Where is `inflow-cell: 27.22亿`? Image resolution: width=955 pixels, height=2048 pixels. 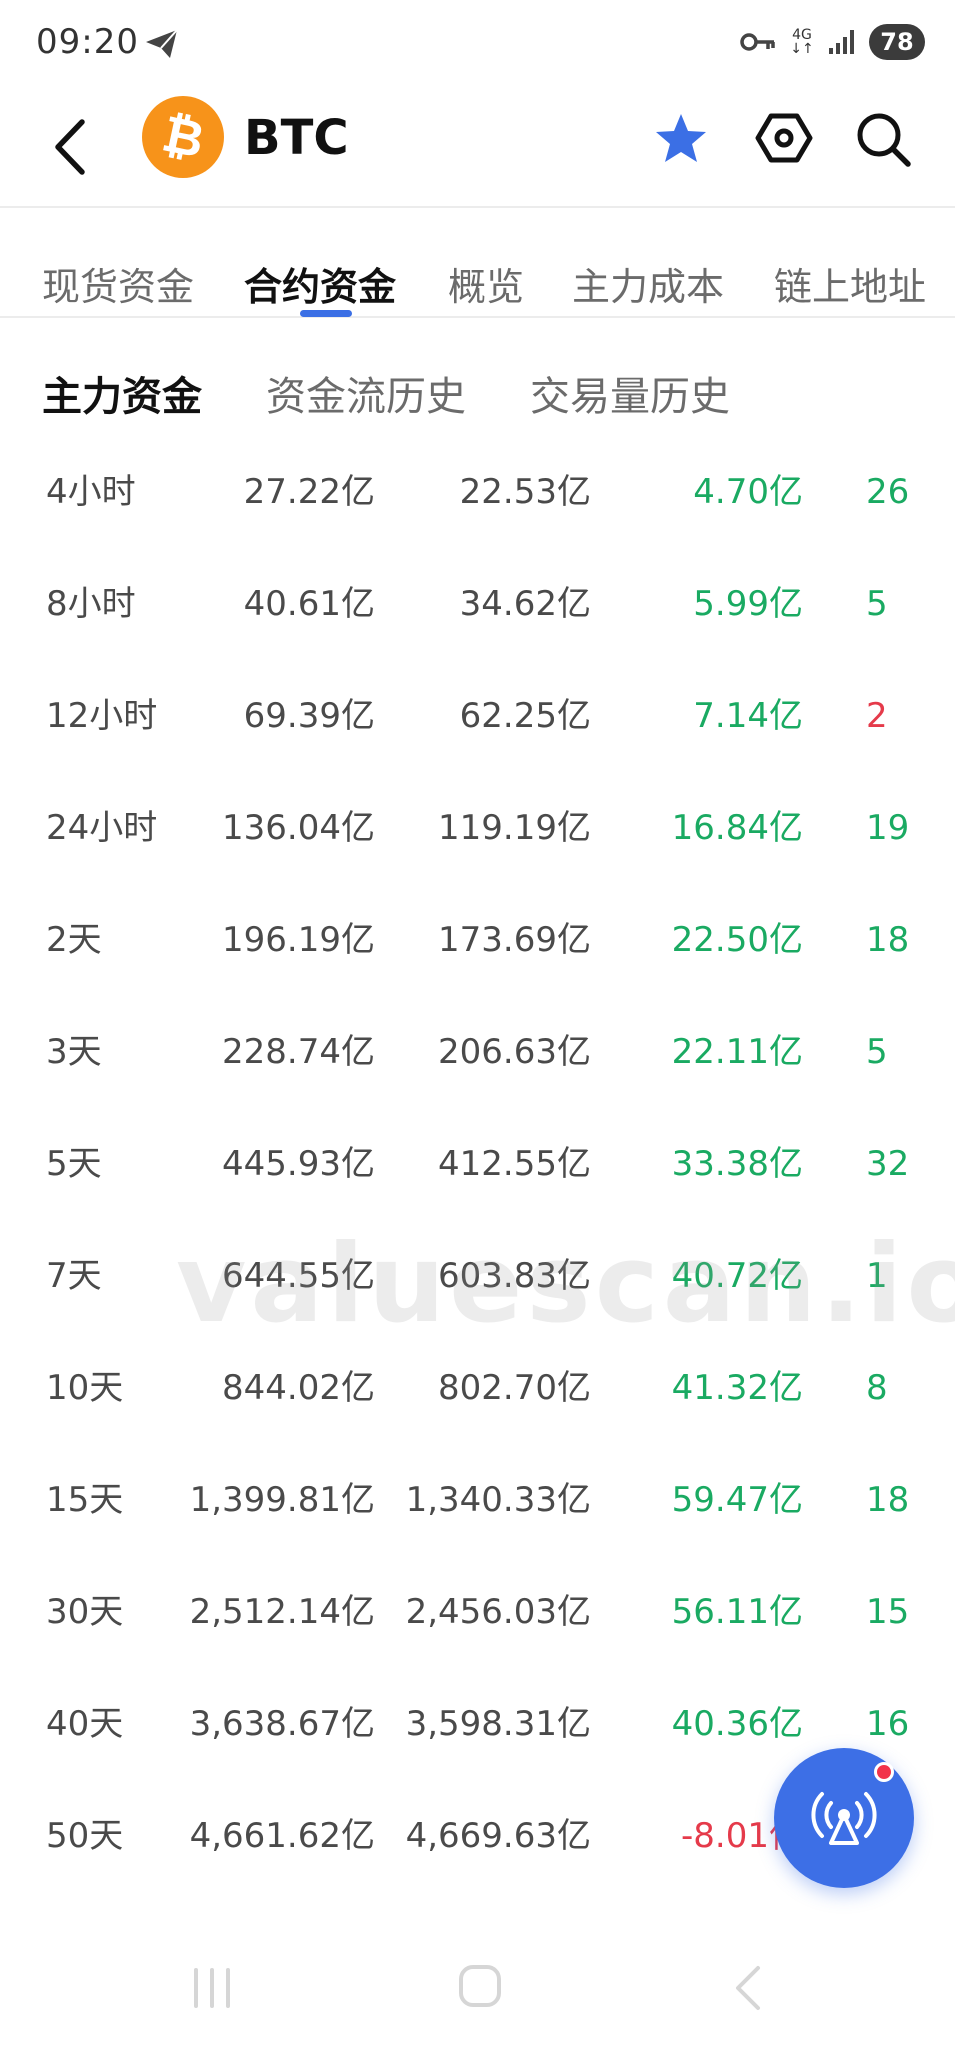
inflow-cell: 27.22亿 is located at coordinates (309, 492).